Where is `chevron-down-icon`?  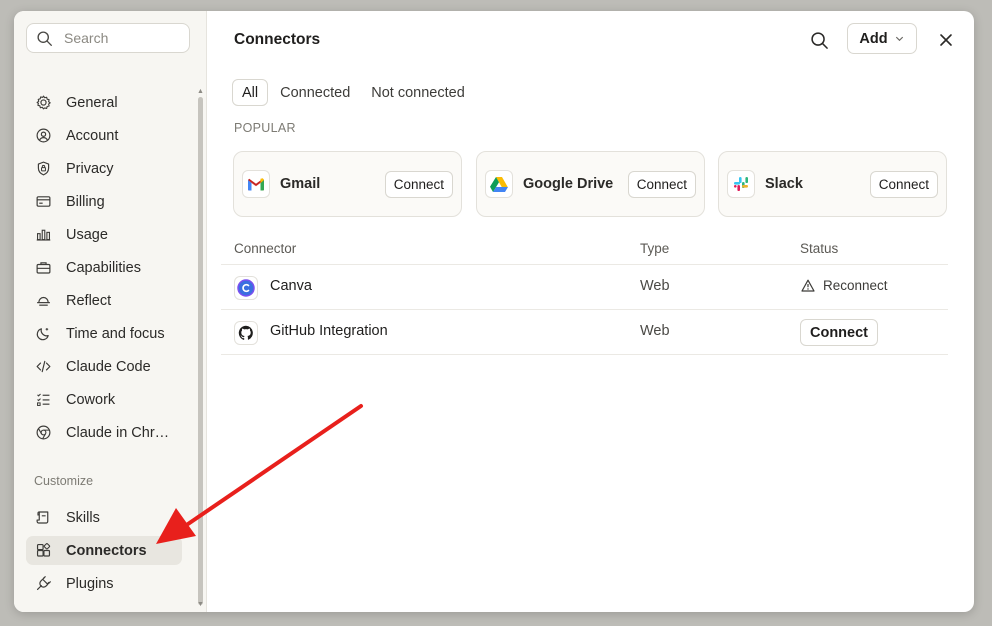
chevron-down-icon is located at coordinates (899, 39).